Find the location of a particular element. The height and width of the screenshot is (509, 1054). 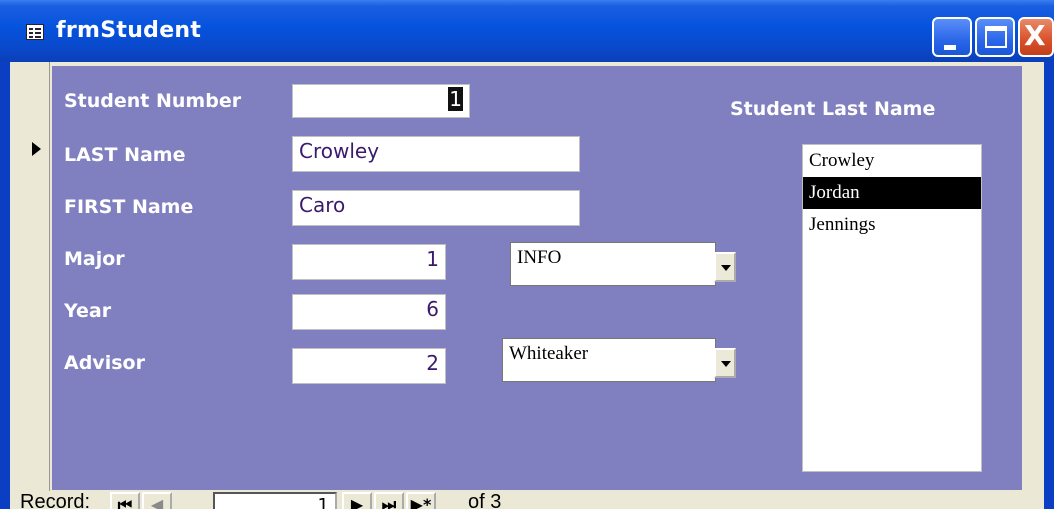

record-label: Record: is located at coordinates (55, 500).